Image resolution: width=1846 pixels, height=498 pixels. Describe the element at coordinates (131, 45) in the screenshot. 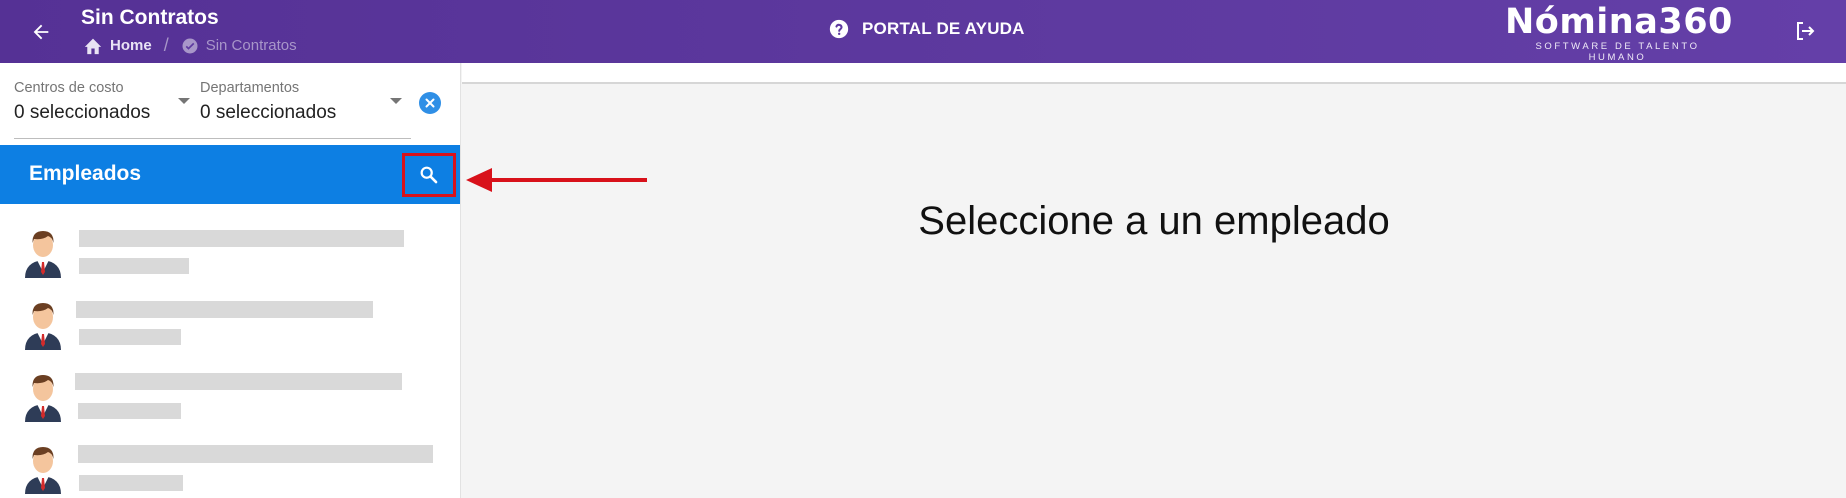

I see `breadcrumb-home-label: Home` at that location.